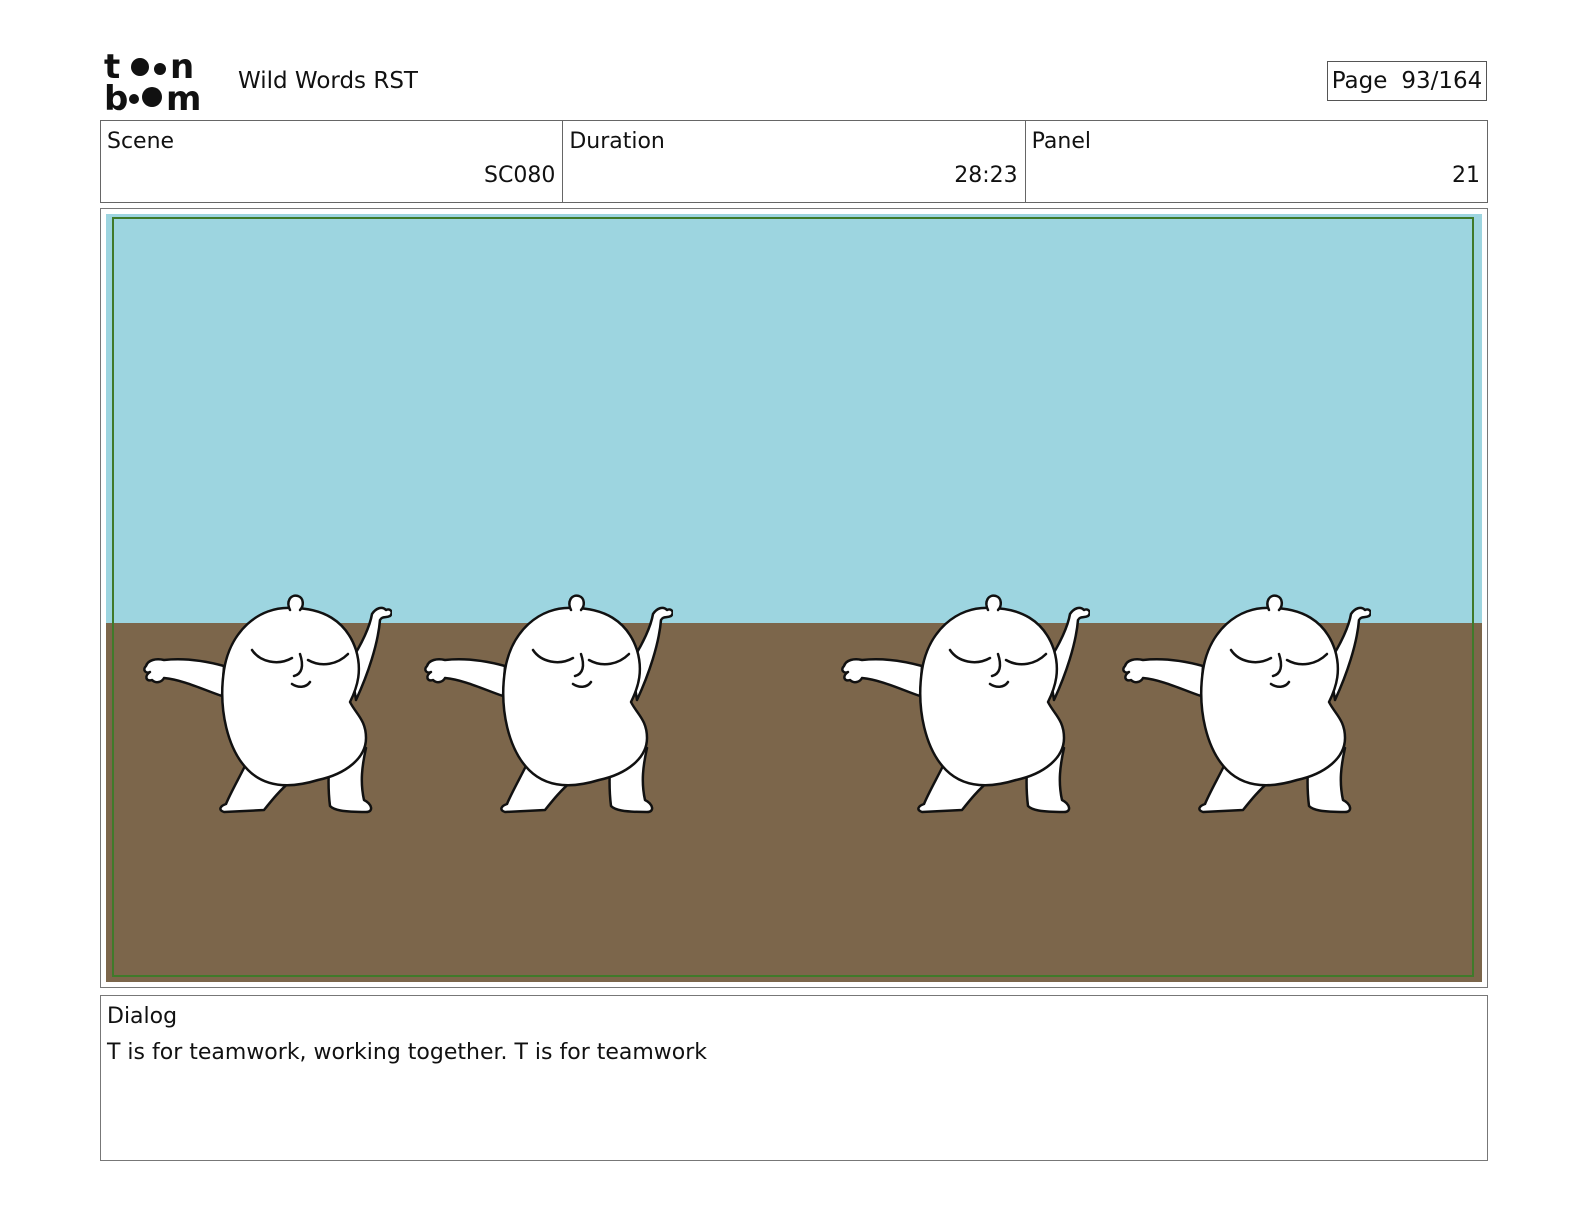 Image resolution: width=1584 pixels, height=1224 pixels. I want to click on project-title: Wild Words RST, so click(328, 81).